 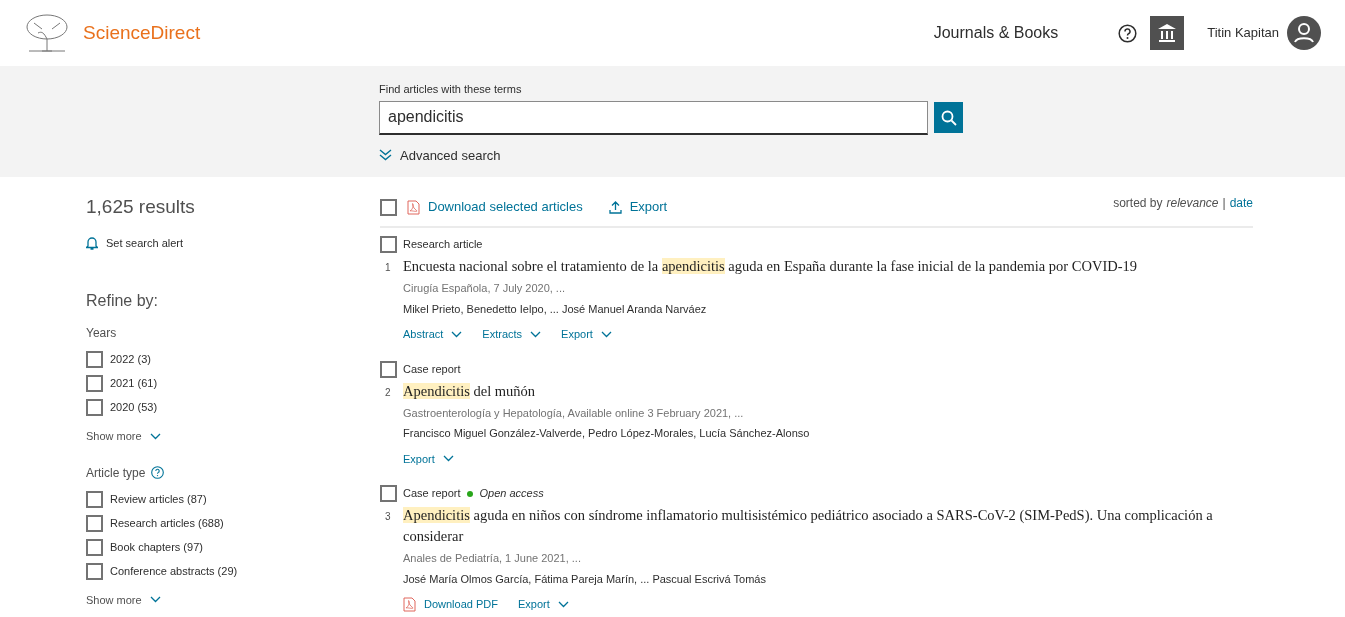 I want to click on article-authors: Mikel Prieto, Benedetto Ielpo, ... José Manuel Aranda Narváez, so click(x=555, y=309).